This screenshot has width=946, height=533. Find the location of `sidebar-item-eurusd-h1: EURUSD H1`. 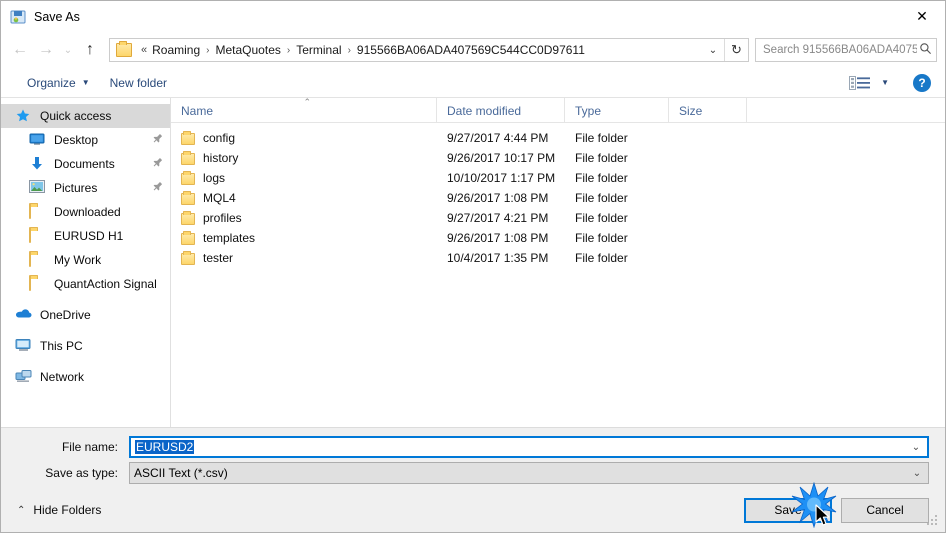

sidebar-item-eurusd-h1: EURUSD H1 is located at coordinates (85, 236).